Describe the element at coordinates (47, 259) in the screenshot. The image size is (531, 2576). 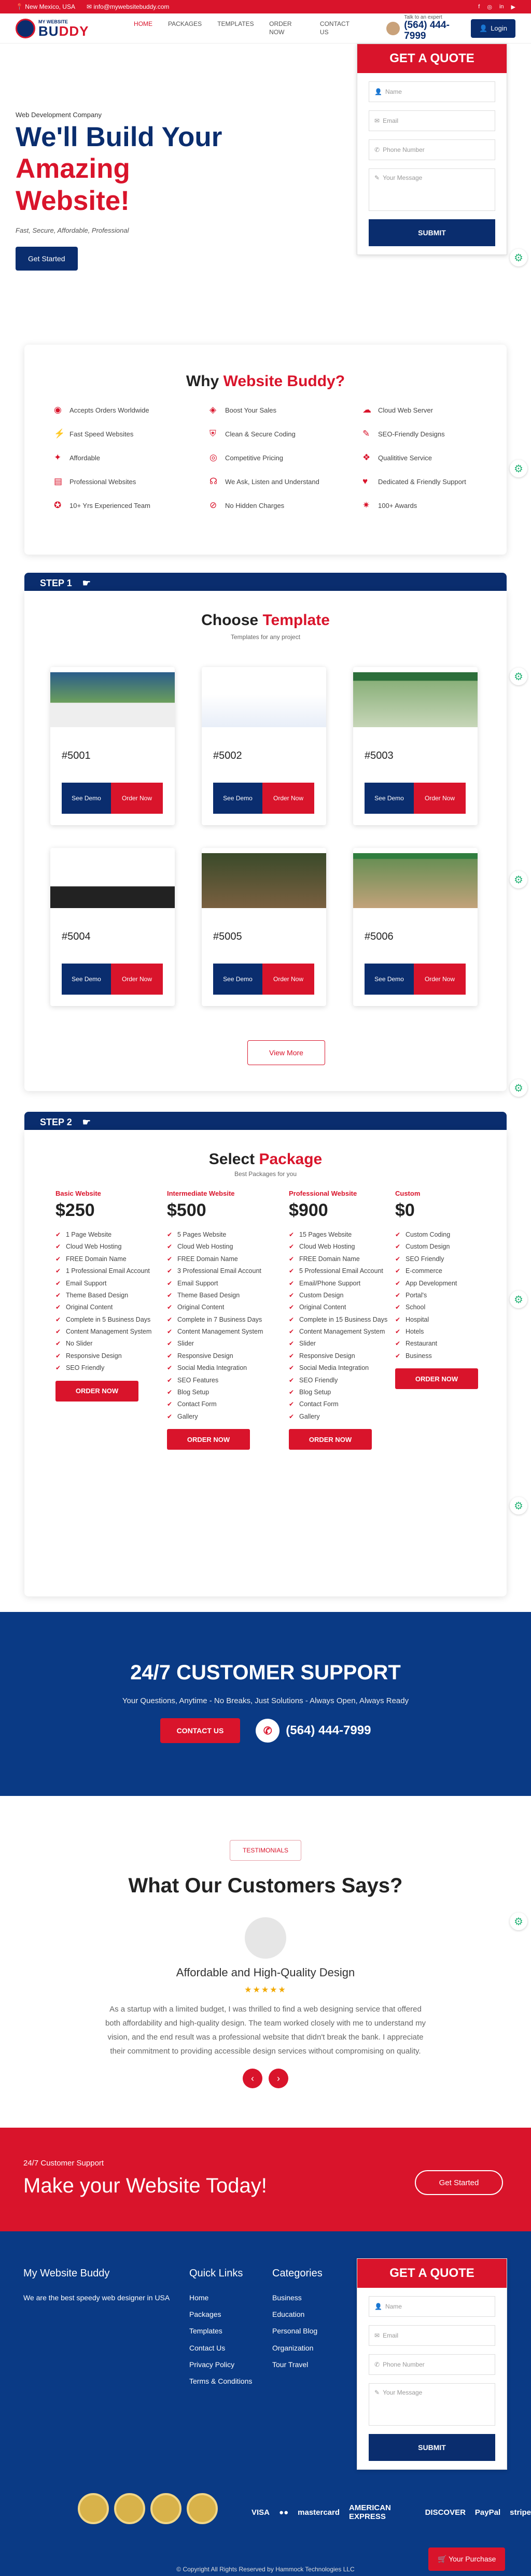
I see `get-started-button: Get Started` at that location.